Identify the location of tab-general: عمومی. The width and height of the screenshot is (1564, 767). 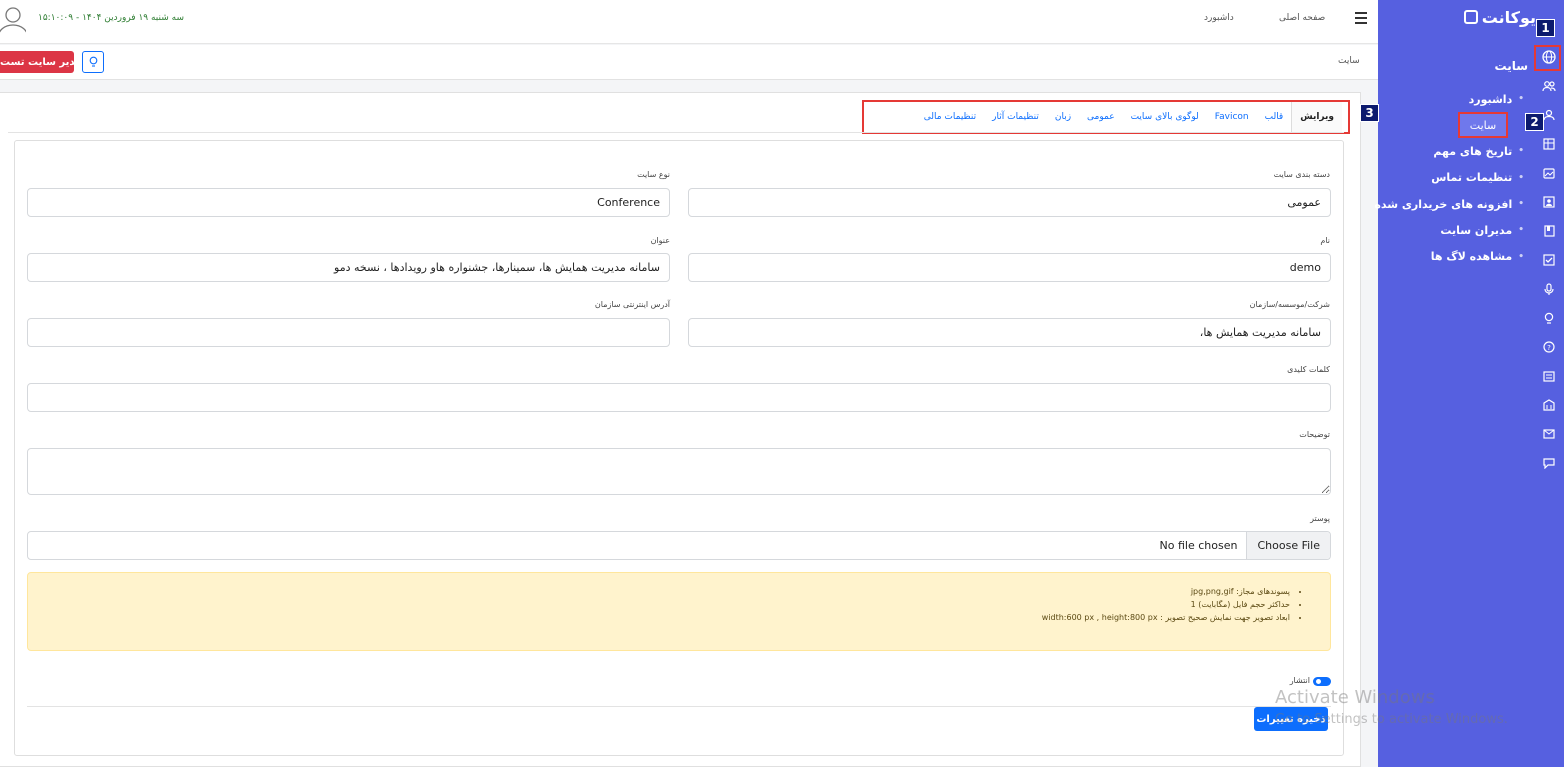
(1101, 117).